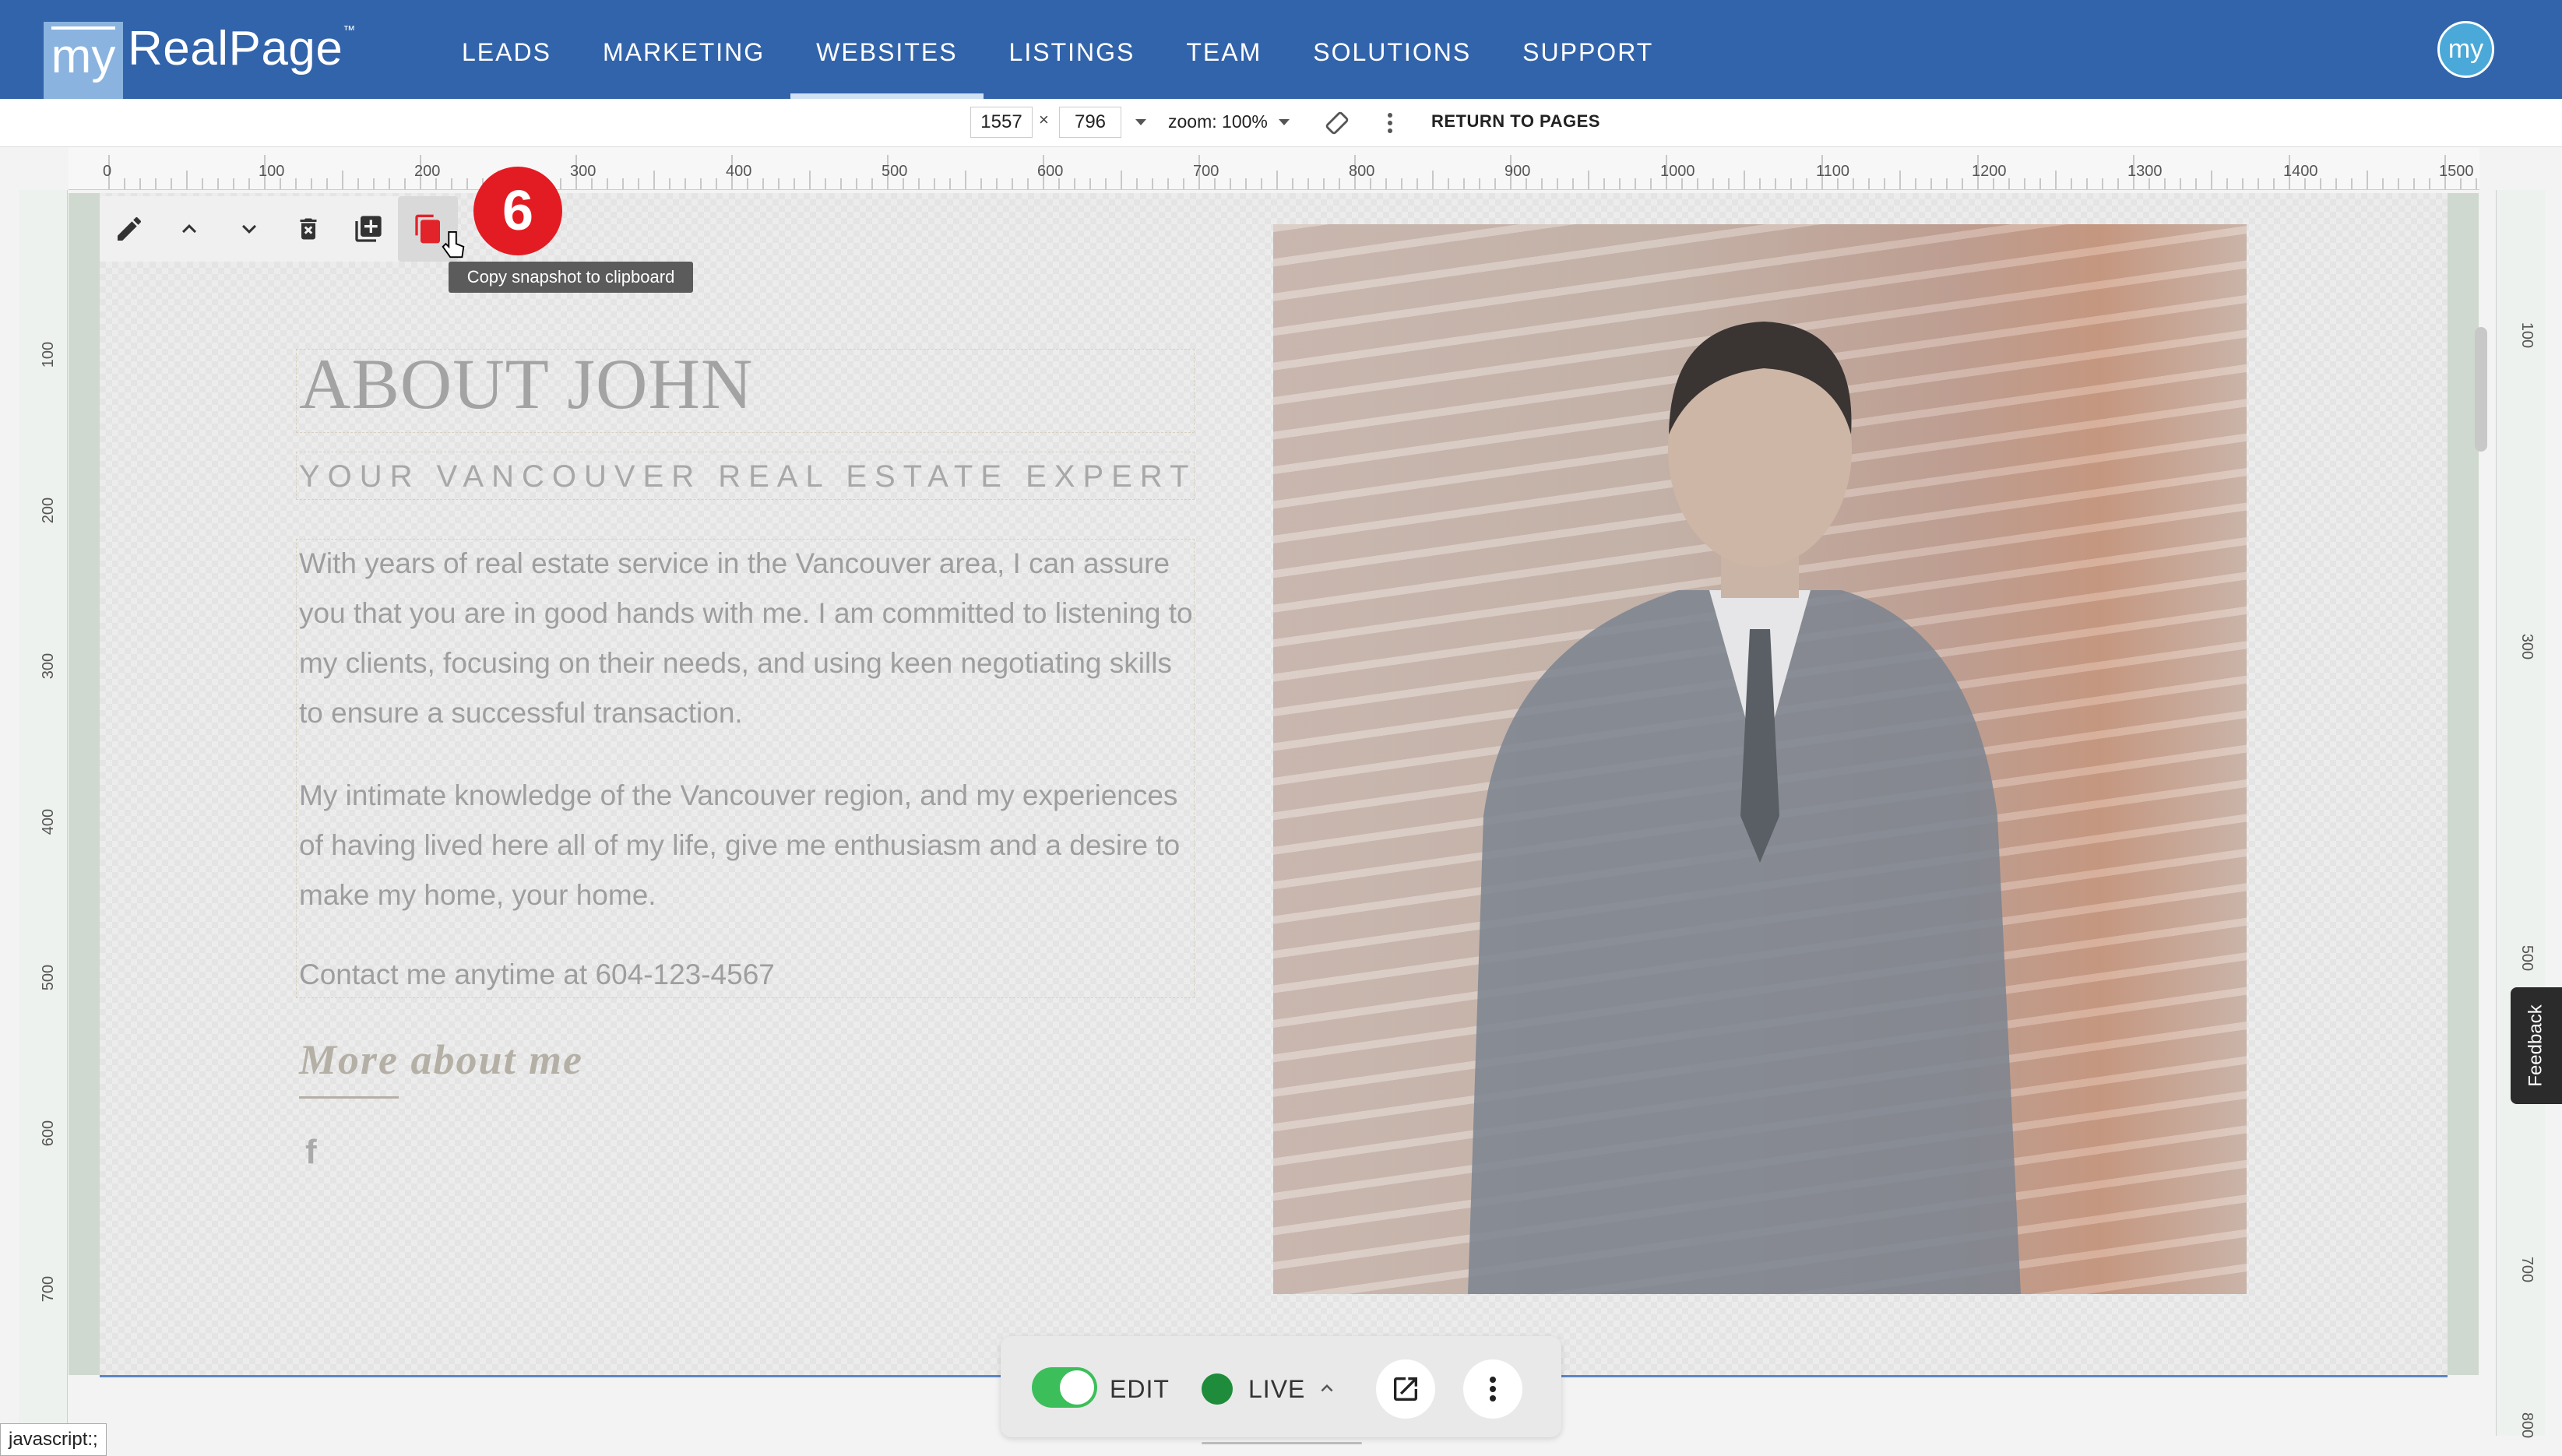 The image size is (2562, 1456). Describe the element at coordinates (1337, 123) in the screenshot. I see `rotate-device-icon` at that location.